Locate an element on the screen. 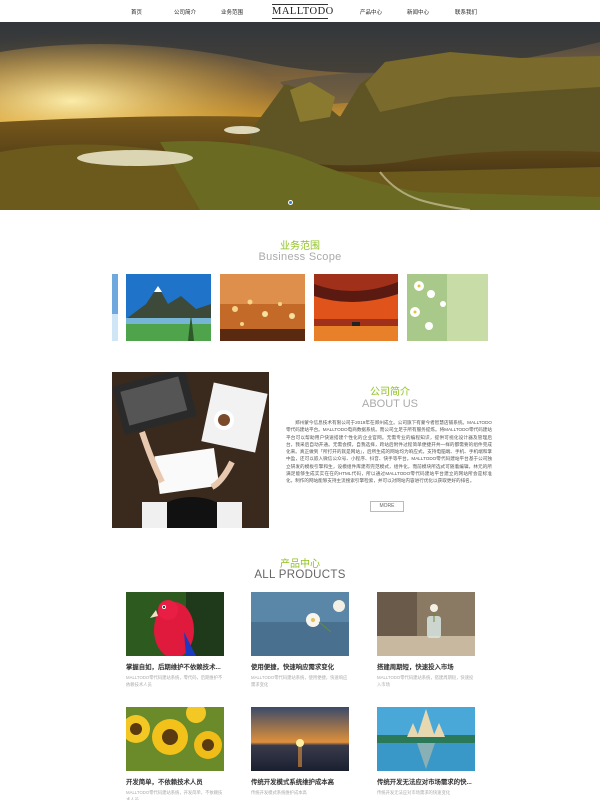 Image resolution: width=600 pixels, height=800 pixels. products-title-cn: 产品中心 is located at coordinates (300, 564).